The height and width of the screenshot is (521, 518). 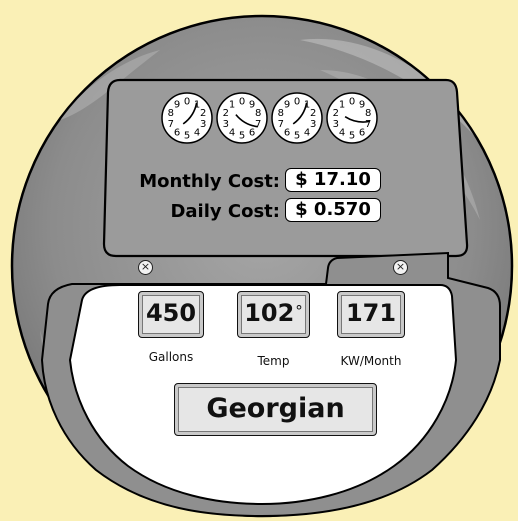 I want to click on kw-label: KW/Month, so click(x=371, y=361).